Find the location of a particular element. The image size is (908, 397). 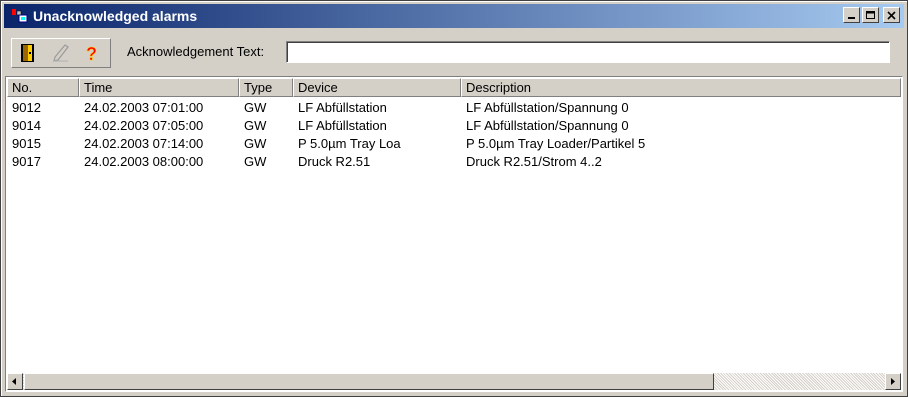

cell-description: Druck R2.51/Strom 4..2 is located at coordinates (534, 161).